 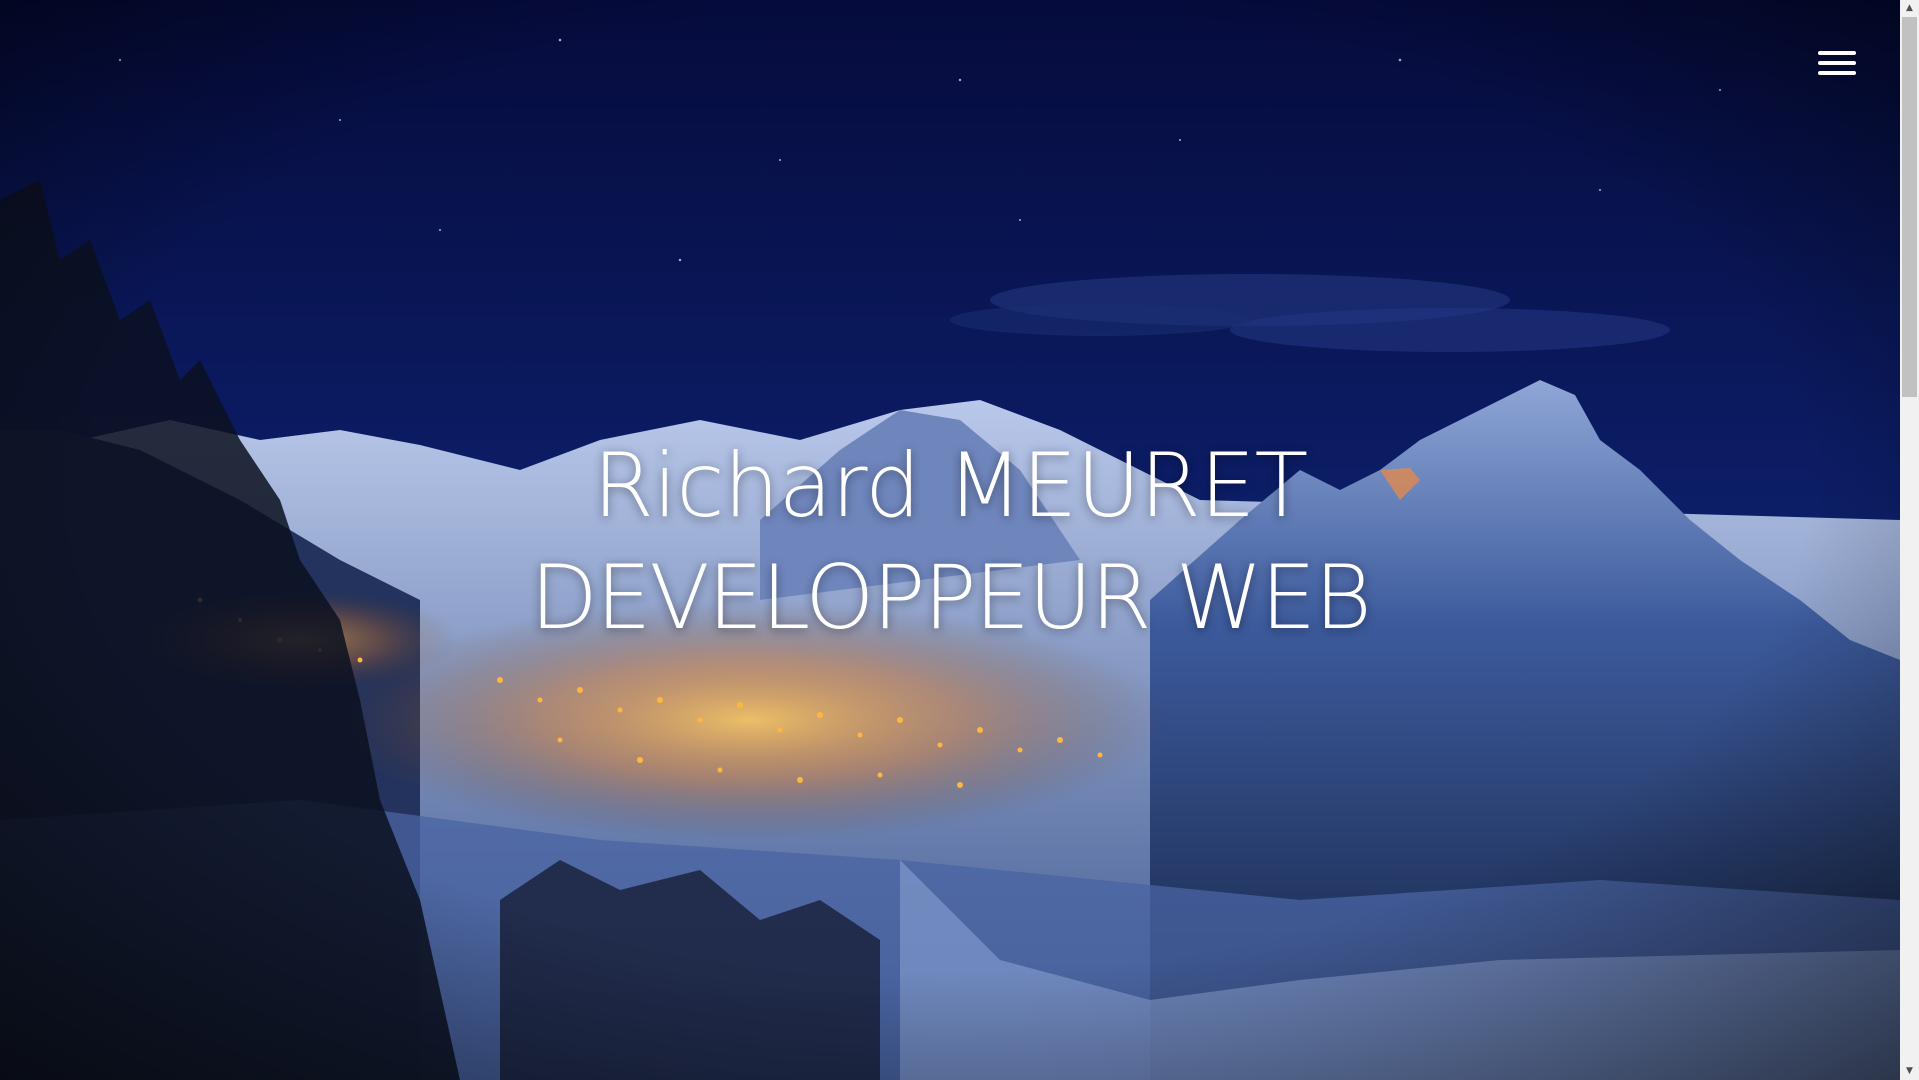 I want to click on scroll-up-arrow-icon: ▲, so click(x=1909, y=8).